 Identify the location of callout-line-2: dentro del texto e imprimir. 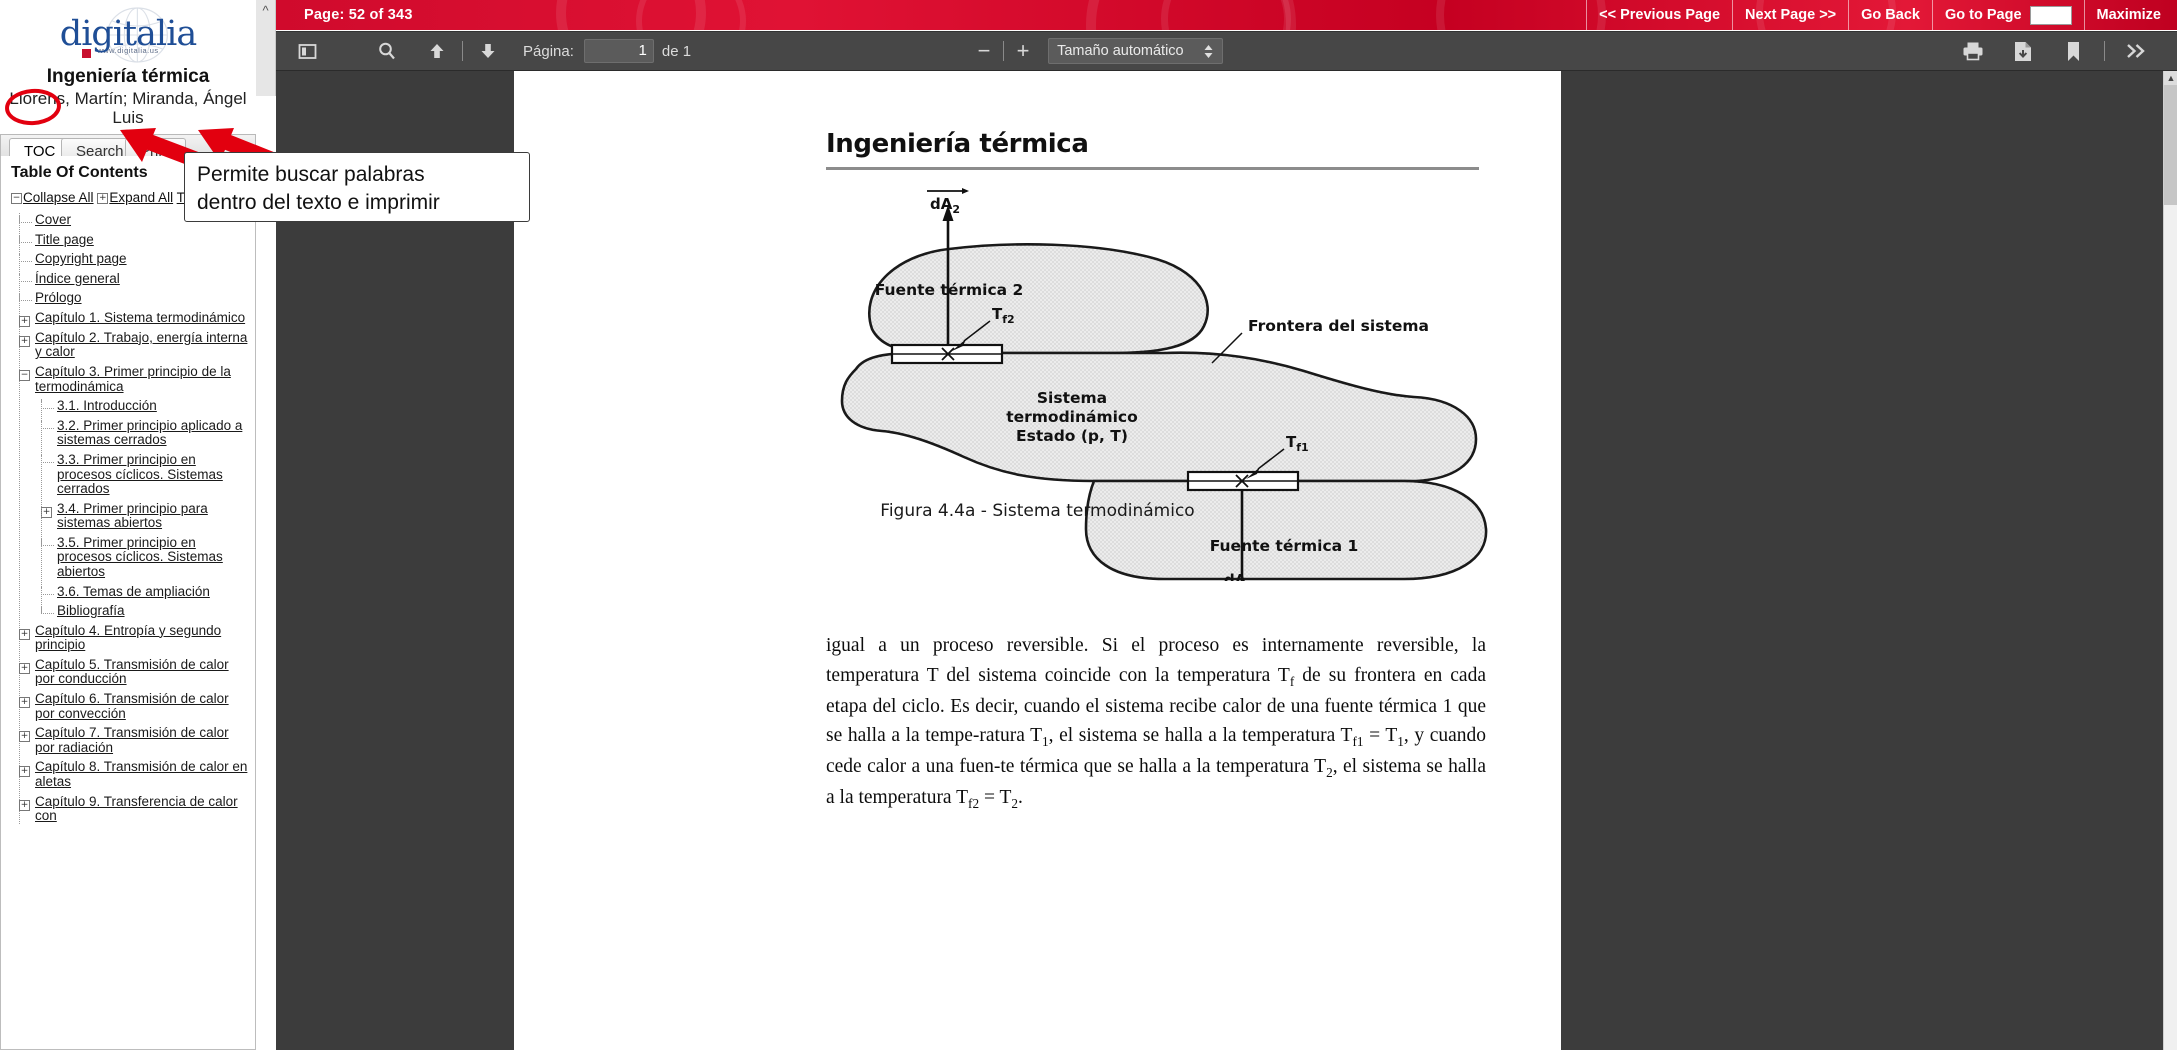
(318, 202).